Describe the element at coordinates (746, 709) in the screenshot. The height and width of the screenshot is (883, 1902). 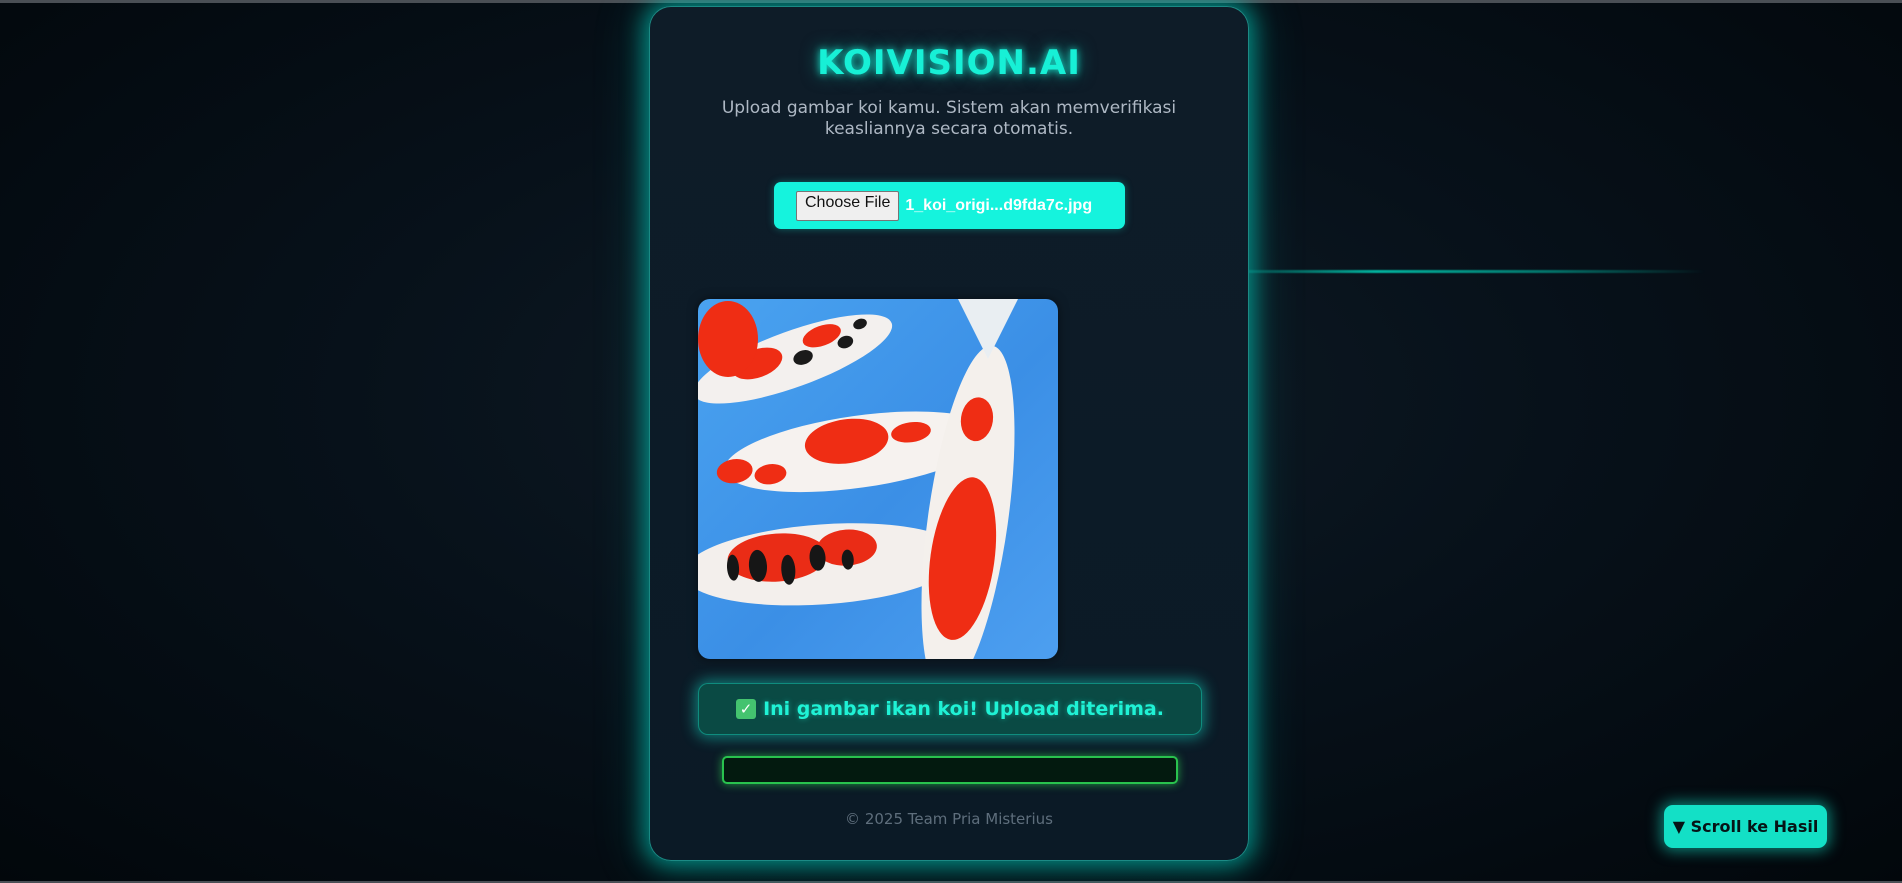
I see `check-icon: ✓` at that location.